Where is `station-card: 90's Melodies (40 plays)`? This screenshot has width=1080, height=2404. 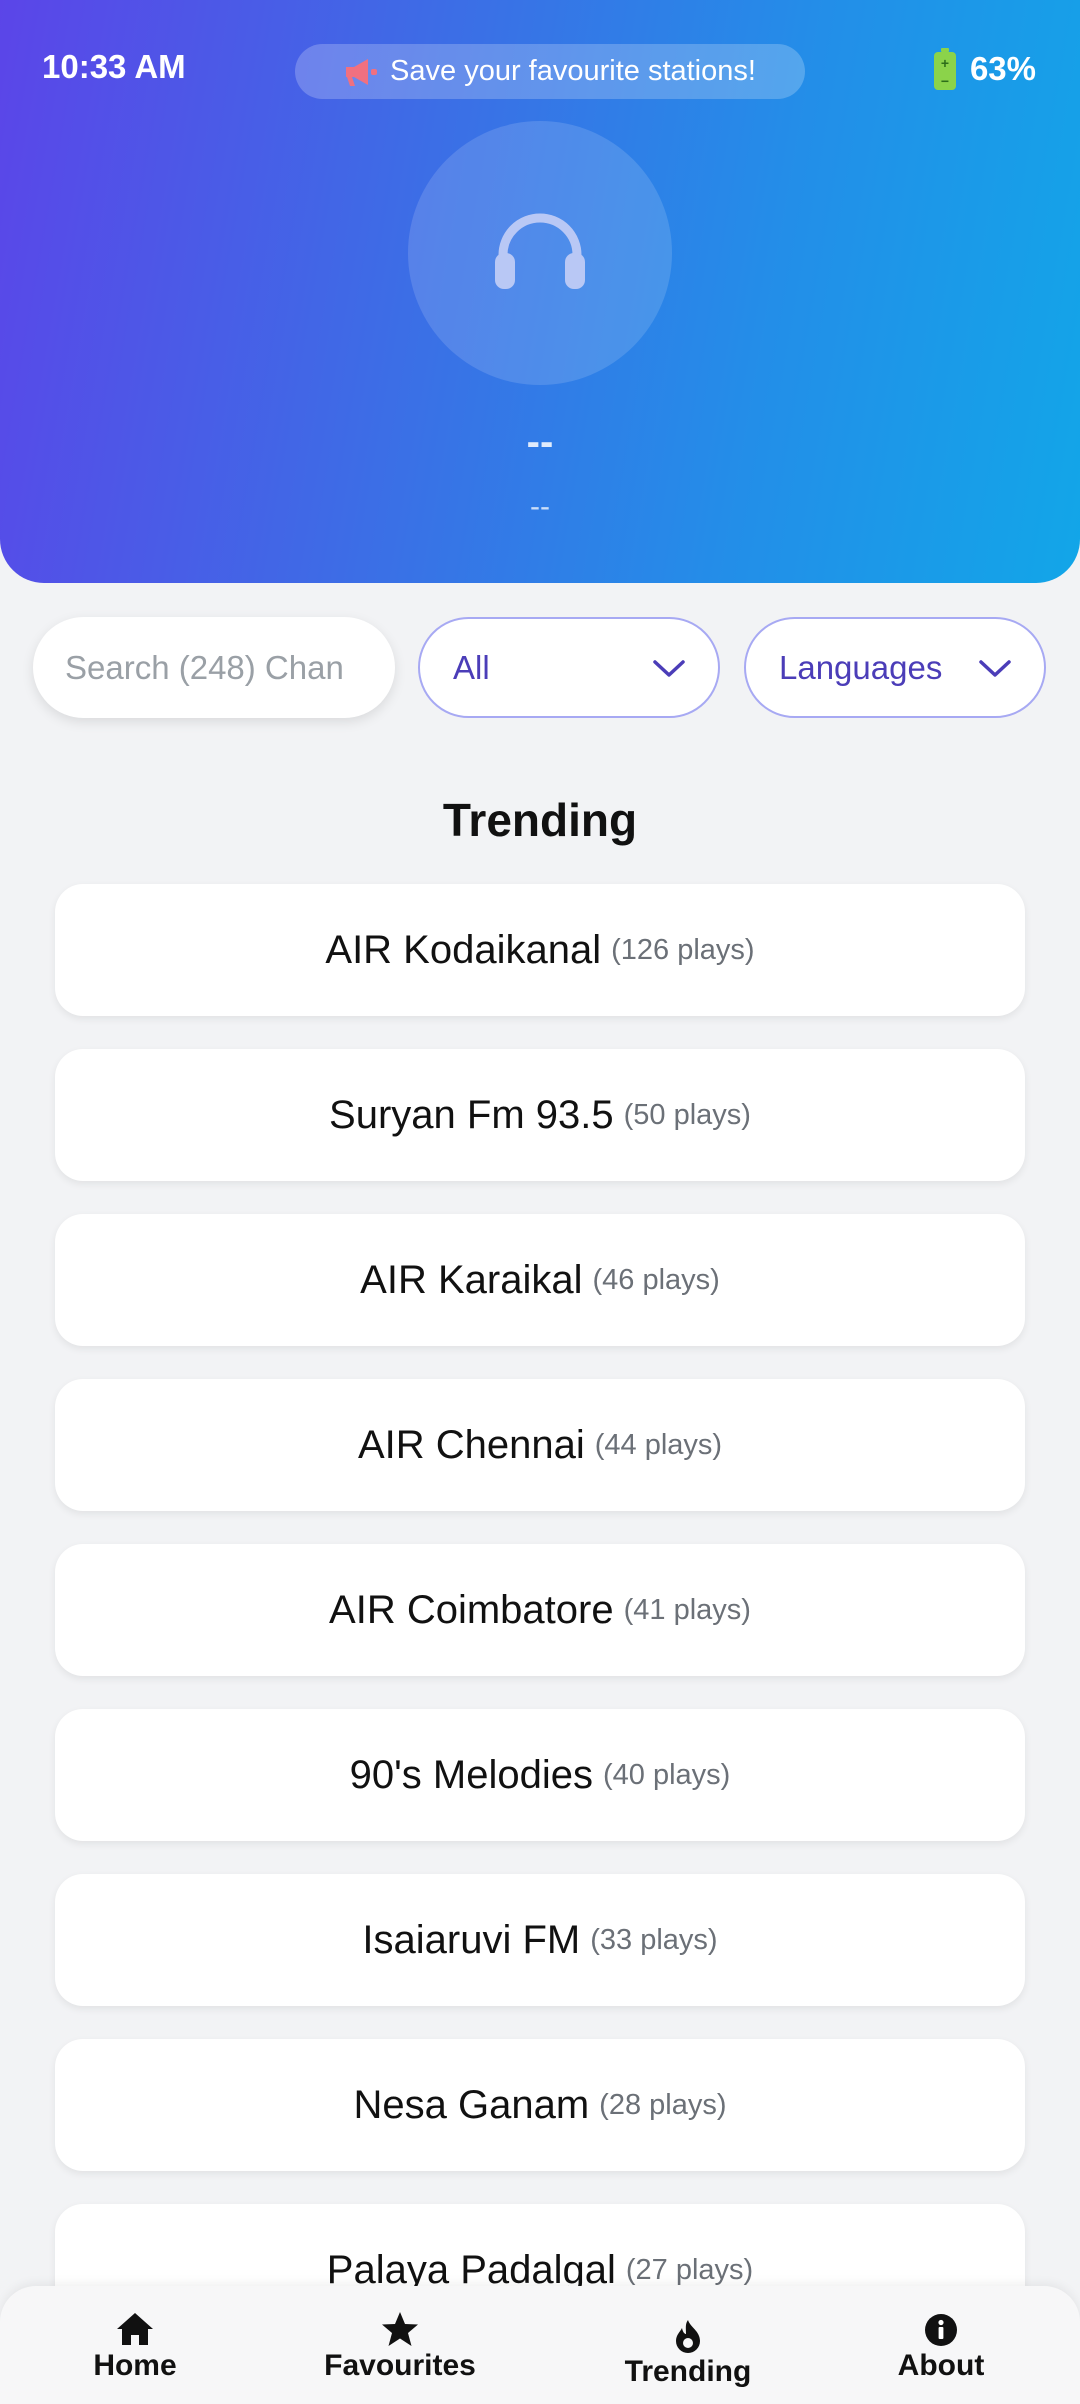
station-card: 90's Melodies (40 plays) is located at coordinates (540, 1775).